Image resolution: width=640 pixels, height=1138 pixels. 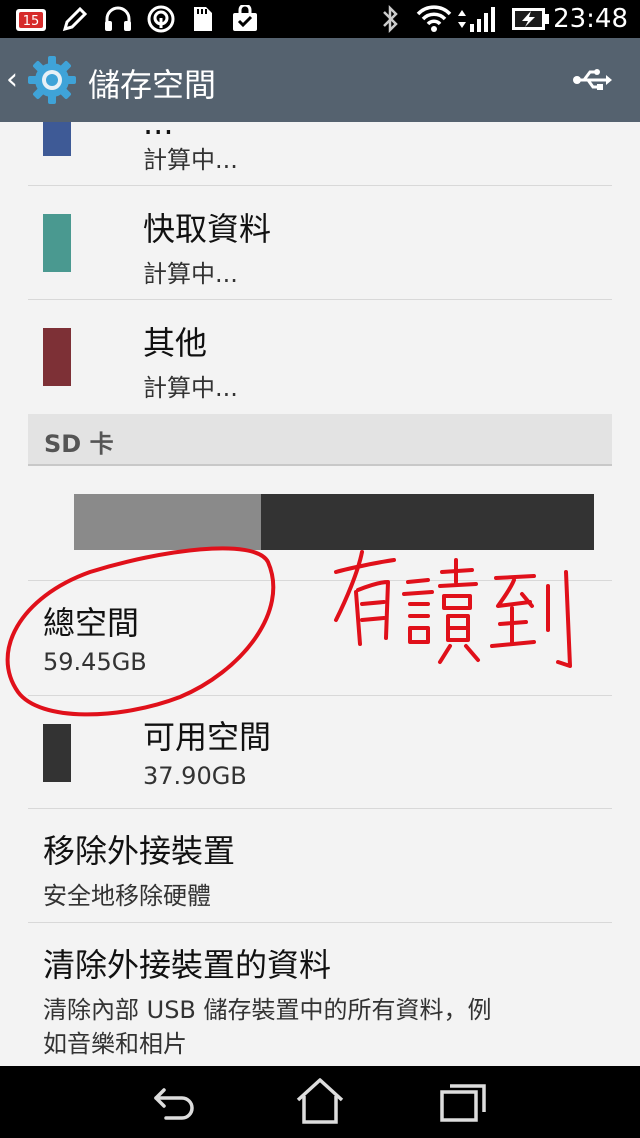 What do you see at coordinates (203, 19) in the screenshot?
I see `sd-card-icon` at bounding box center [203, 19].